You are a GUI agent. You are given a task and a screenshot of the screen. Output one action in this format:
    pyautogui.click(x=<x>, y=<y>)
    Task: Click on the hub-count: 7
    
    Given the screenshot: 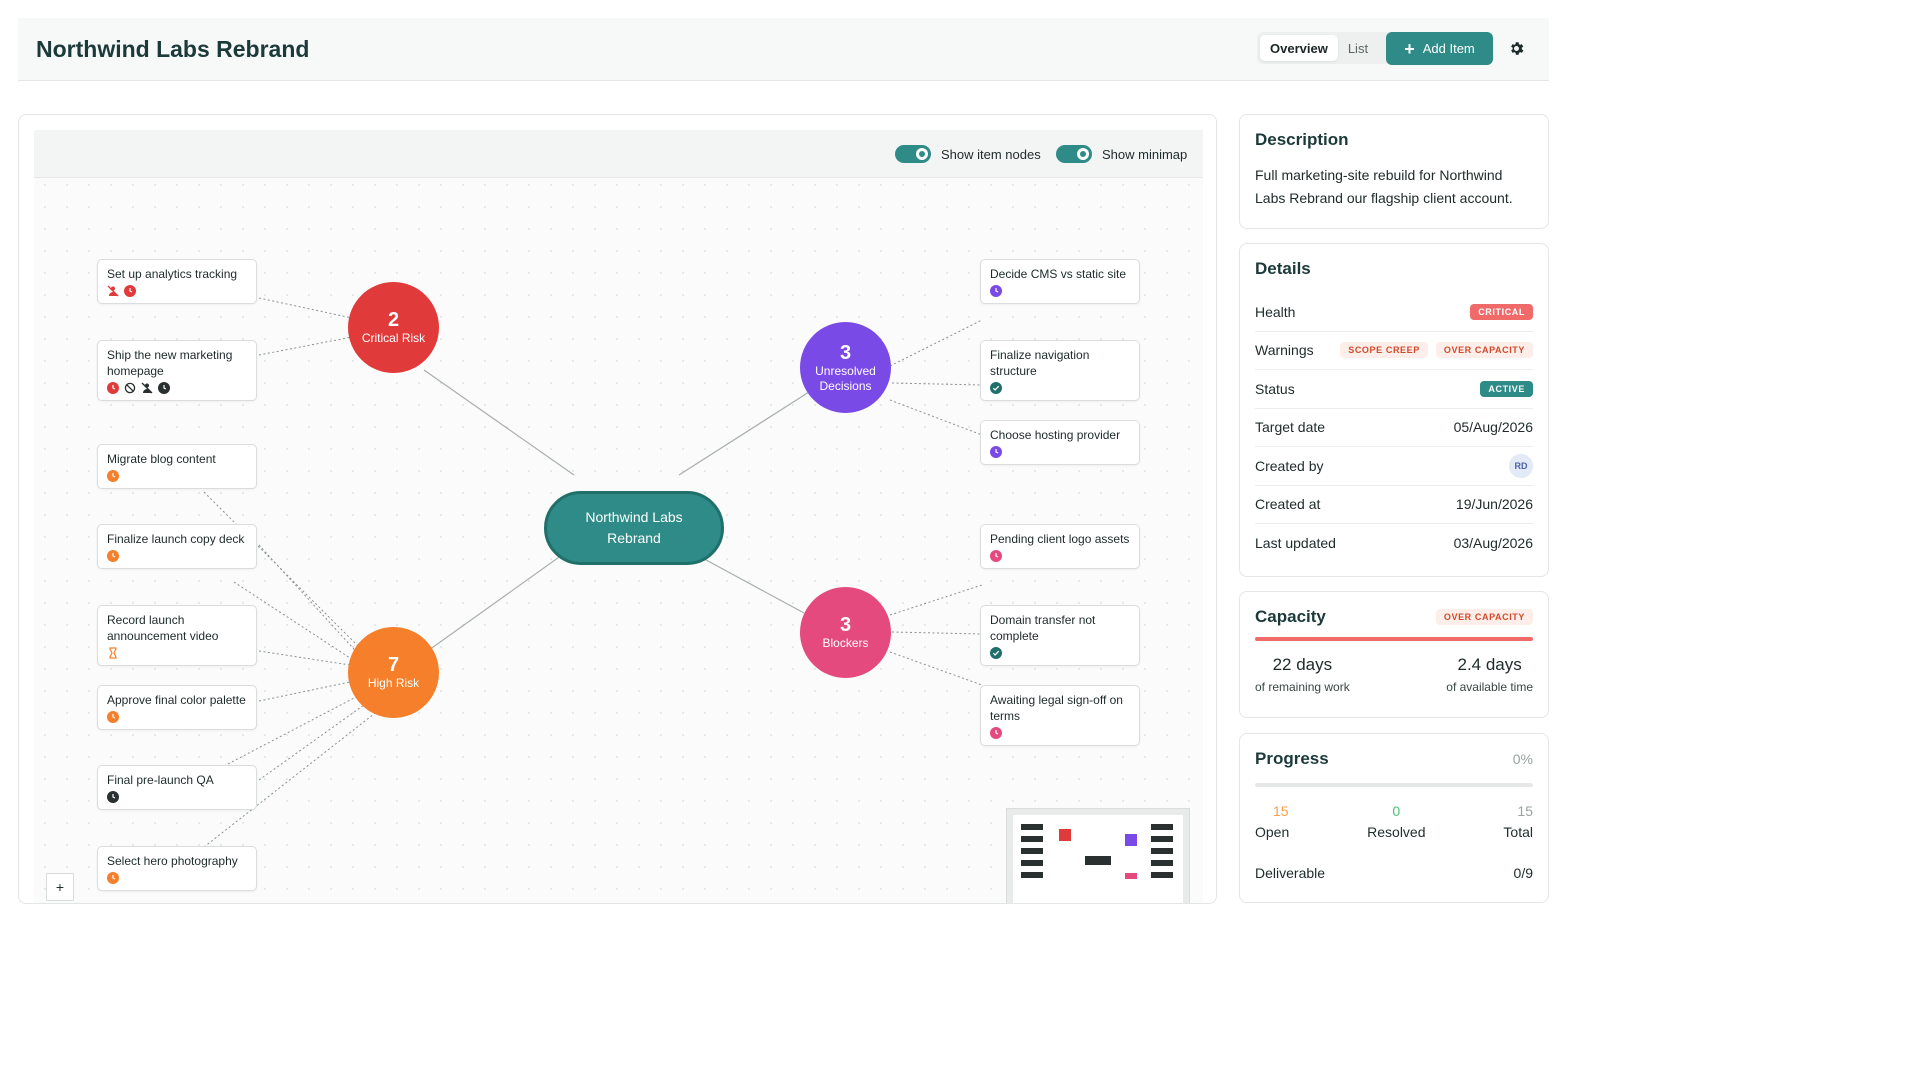 What is the action you would take?
    pyautogui.click(x=393, y=665)
    